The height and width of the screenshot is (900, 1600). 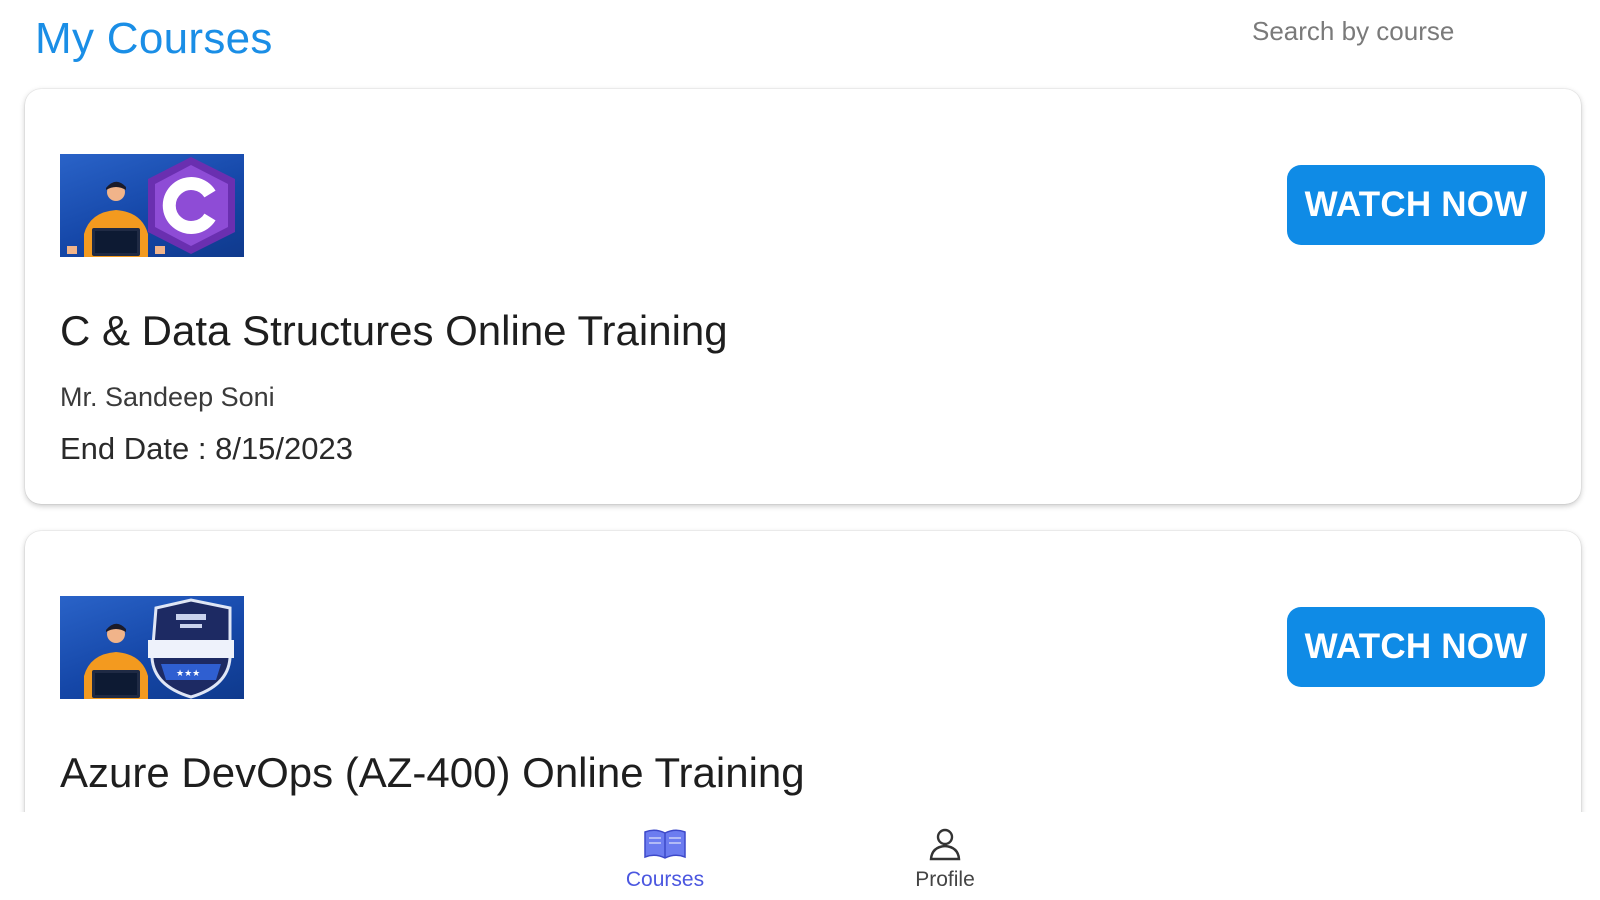 I want to click on c-language-logo-icon, so click(x=151, y=207).